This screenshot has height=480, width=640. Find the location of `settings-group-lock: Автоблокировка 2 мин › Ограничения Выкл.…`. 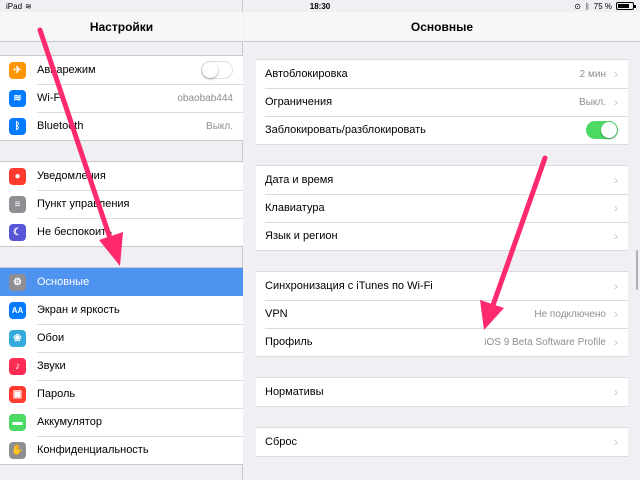

settings-group-lock: Автоблокировка 2 мин › Ограничения Выкл.… is located at coordinates (442, 102).